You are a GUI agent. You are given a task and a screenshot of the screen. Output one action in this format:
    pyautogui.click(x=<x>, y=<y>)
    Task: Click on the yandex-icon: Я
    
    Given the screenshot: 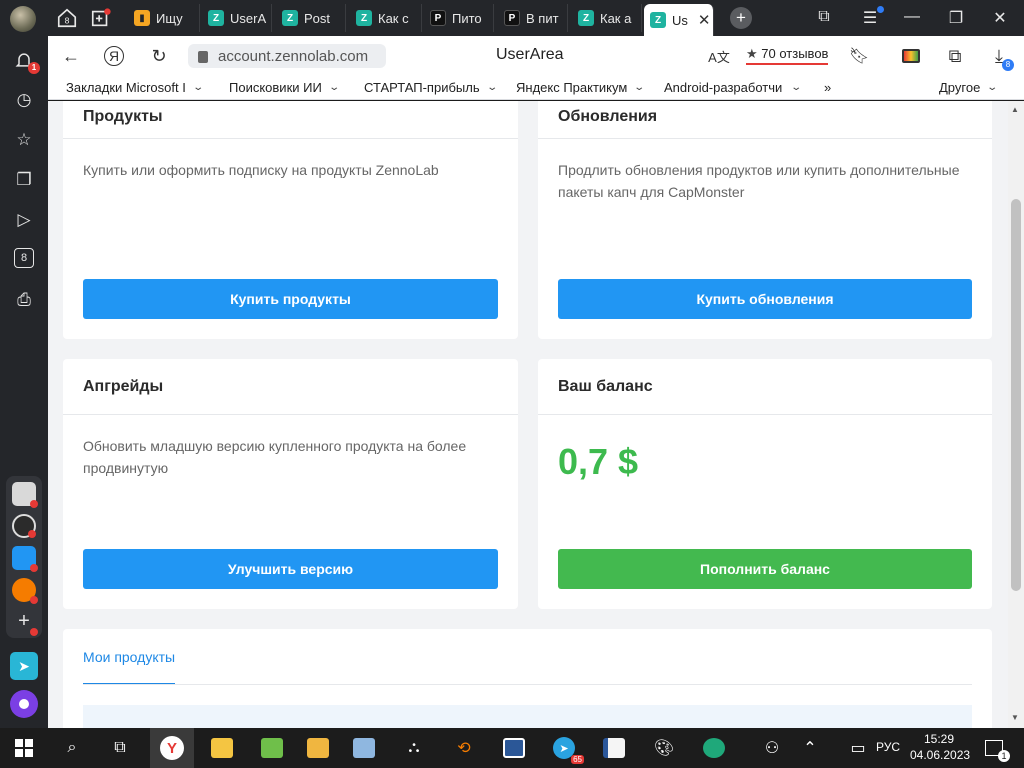 What is the action you would take?
    pyautogui.click(x=114, y=56)
    